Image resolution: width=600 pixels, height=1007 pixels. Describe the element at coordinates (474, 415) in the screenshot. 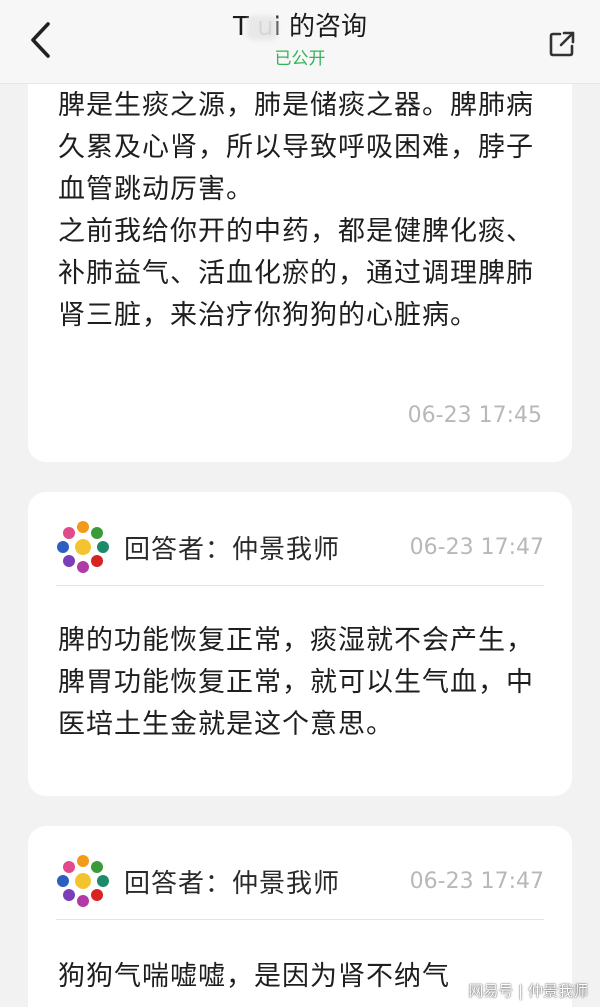

I see `message-time: 06-23 17:45` at that location.